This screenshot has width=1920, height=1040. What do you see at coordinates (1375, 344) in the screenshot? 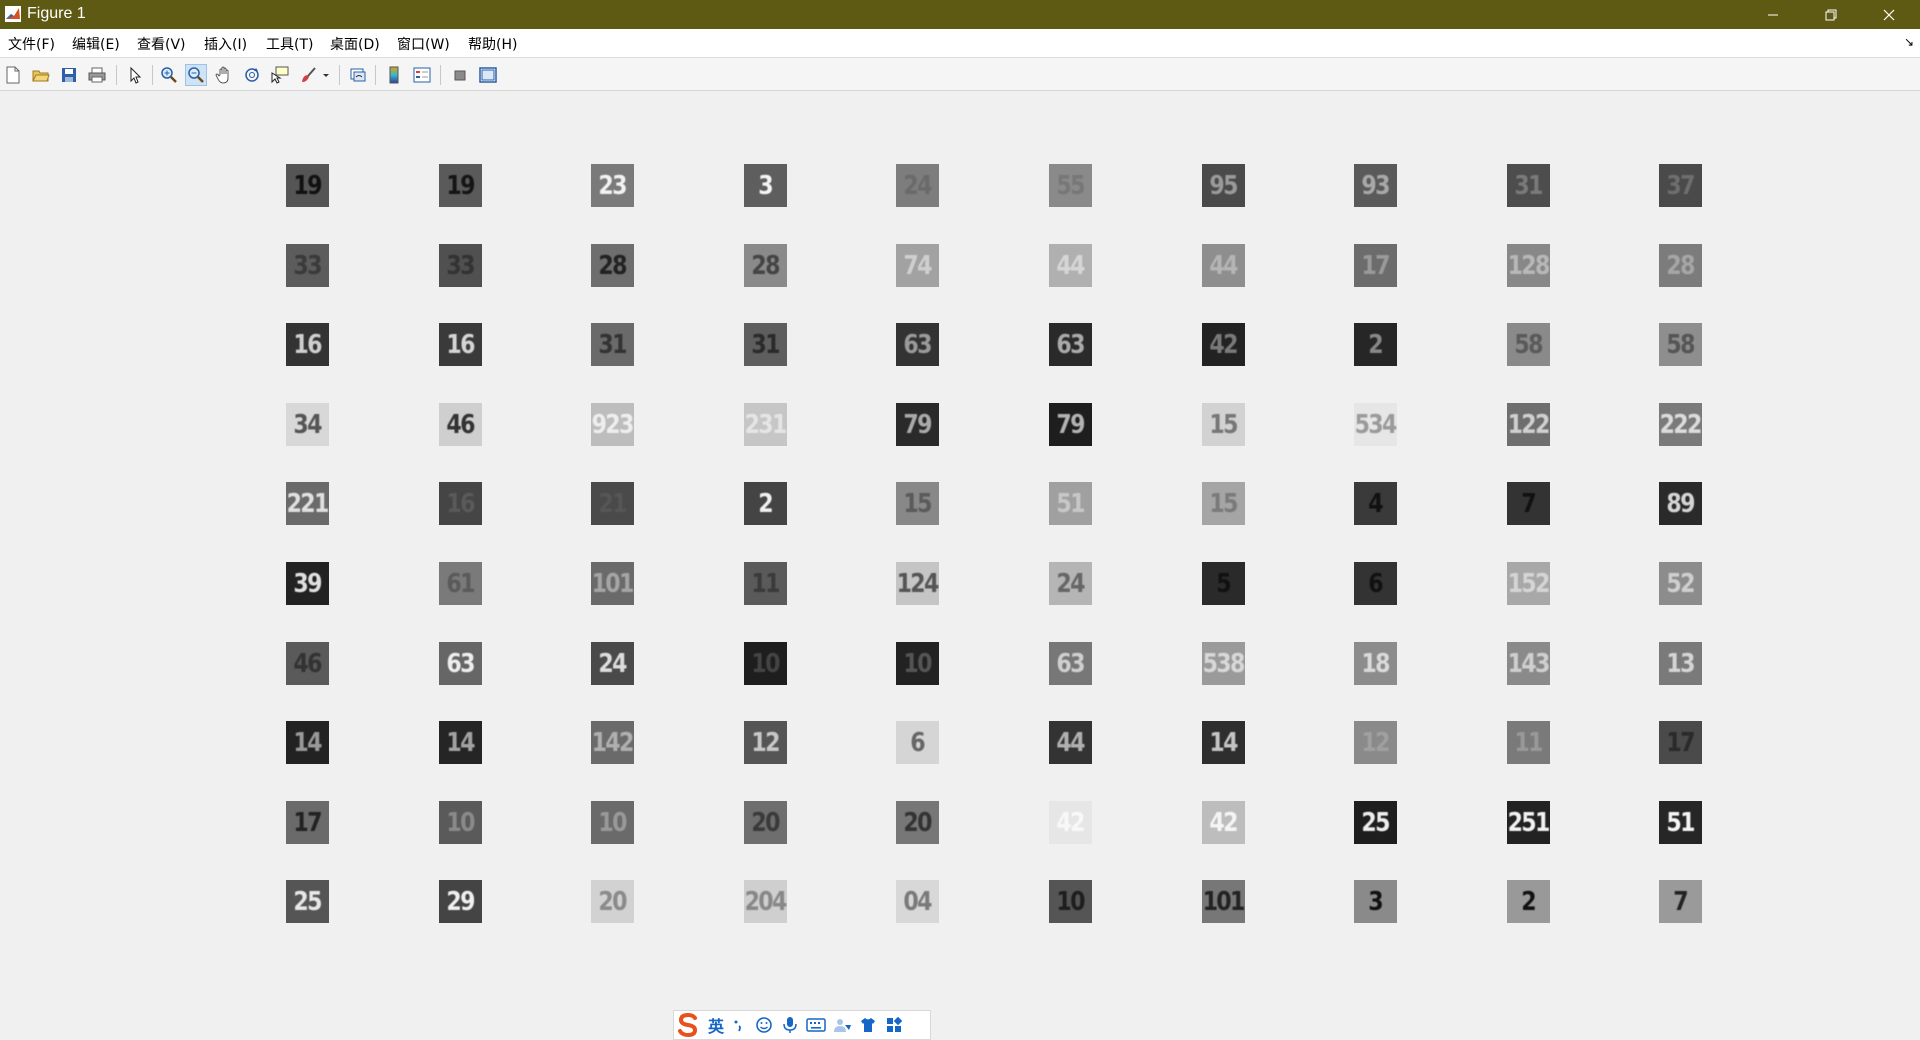
I see `digit-thumbnail: 2` at bounding box center [1375, 344].